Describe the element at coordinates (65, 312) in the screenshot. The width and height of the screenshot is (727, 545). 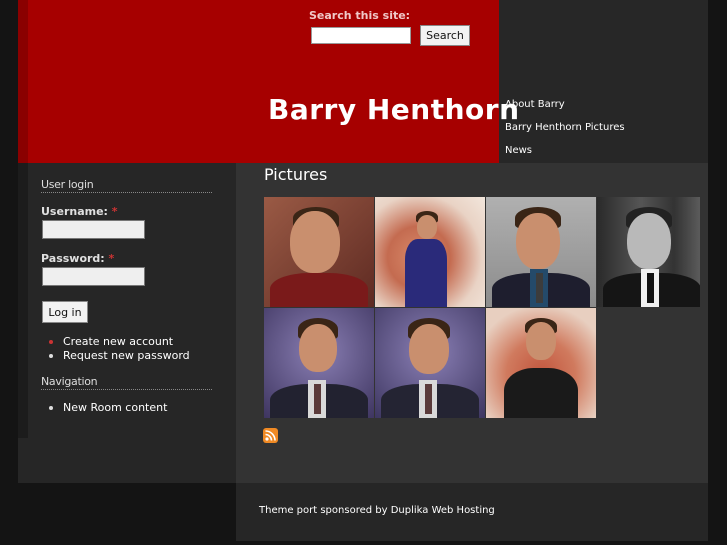
I see `login-button: Log in` at that location.